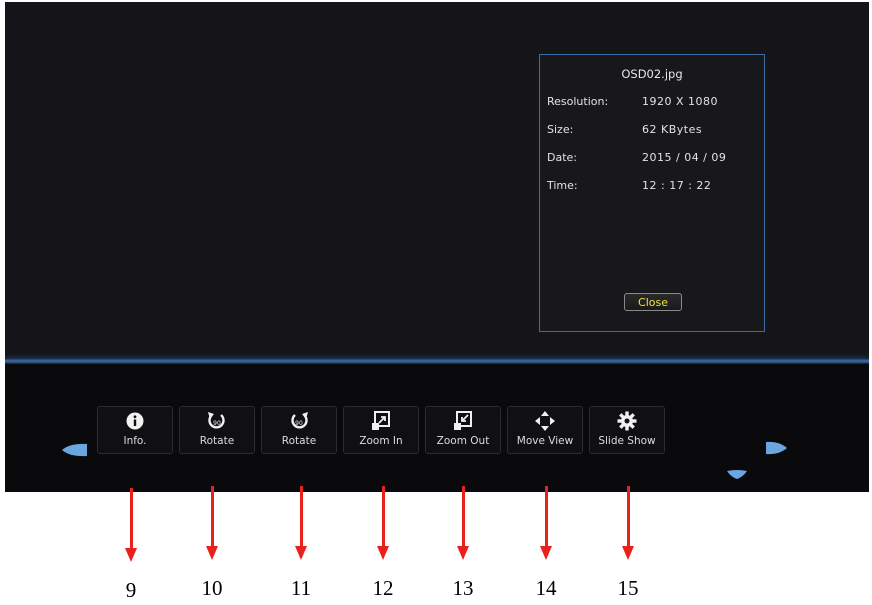  Describe the element at coordinates (545, 421) in the screenshot. I see `move-view-icon` at that location.